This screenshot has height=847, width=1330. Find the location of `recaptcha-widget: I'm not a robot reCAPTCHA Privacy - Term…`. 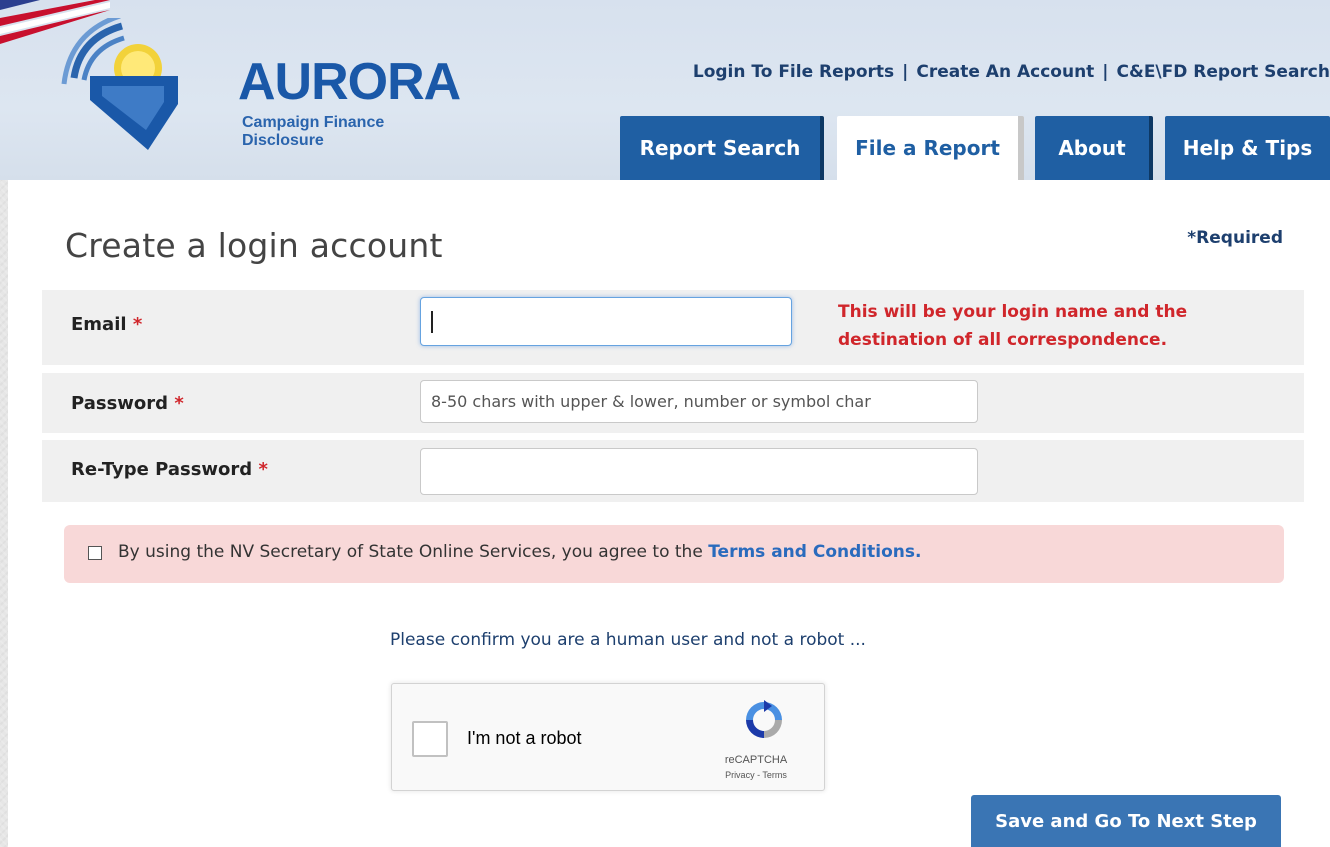

recaptcha-widget: I'm not a robot reCAPTCHA Privacy - Term… is located at coordinates (608, 737).